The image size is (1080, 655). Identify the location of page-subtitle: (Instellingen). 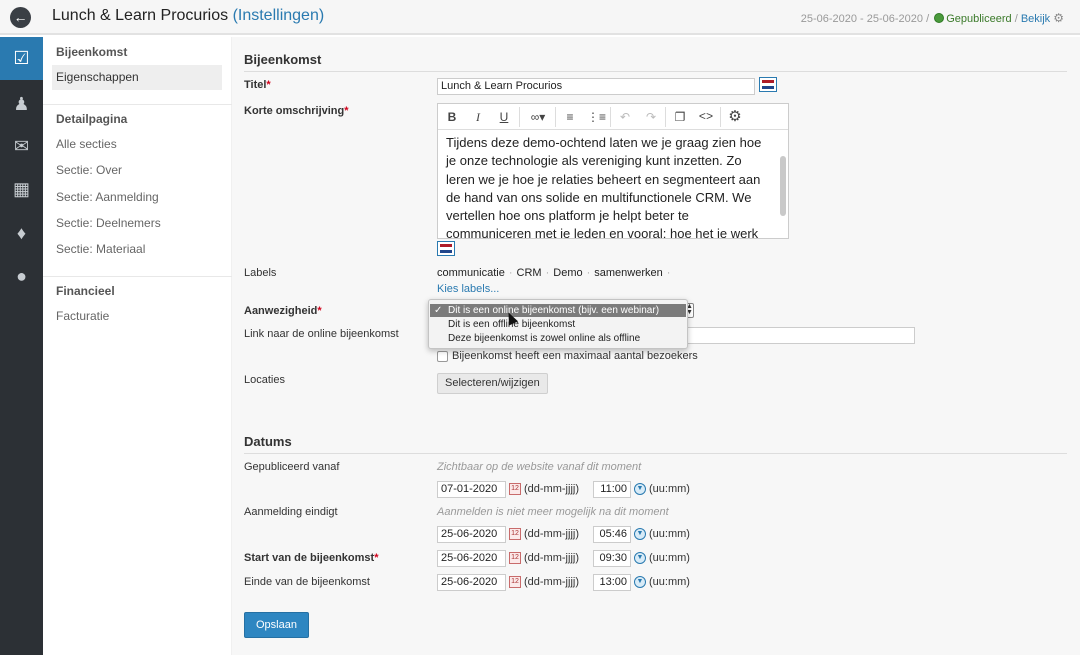
(278, 15).